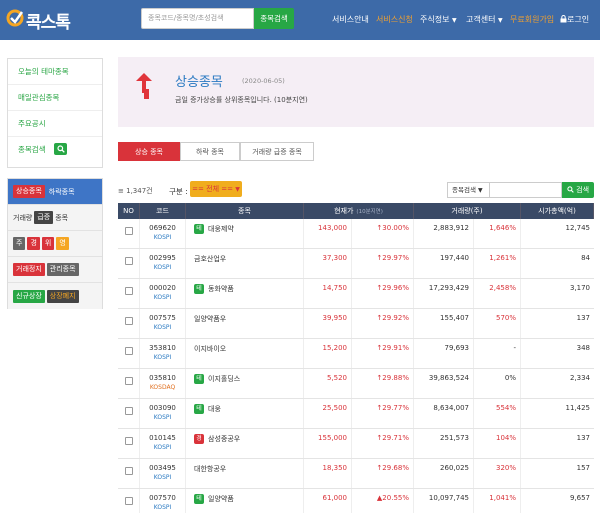  I want to click on volume-cell: 2,883,912, so click(444, 233).